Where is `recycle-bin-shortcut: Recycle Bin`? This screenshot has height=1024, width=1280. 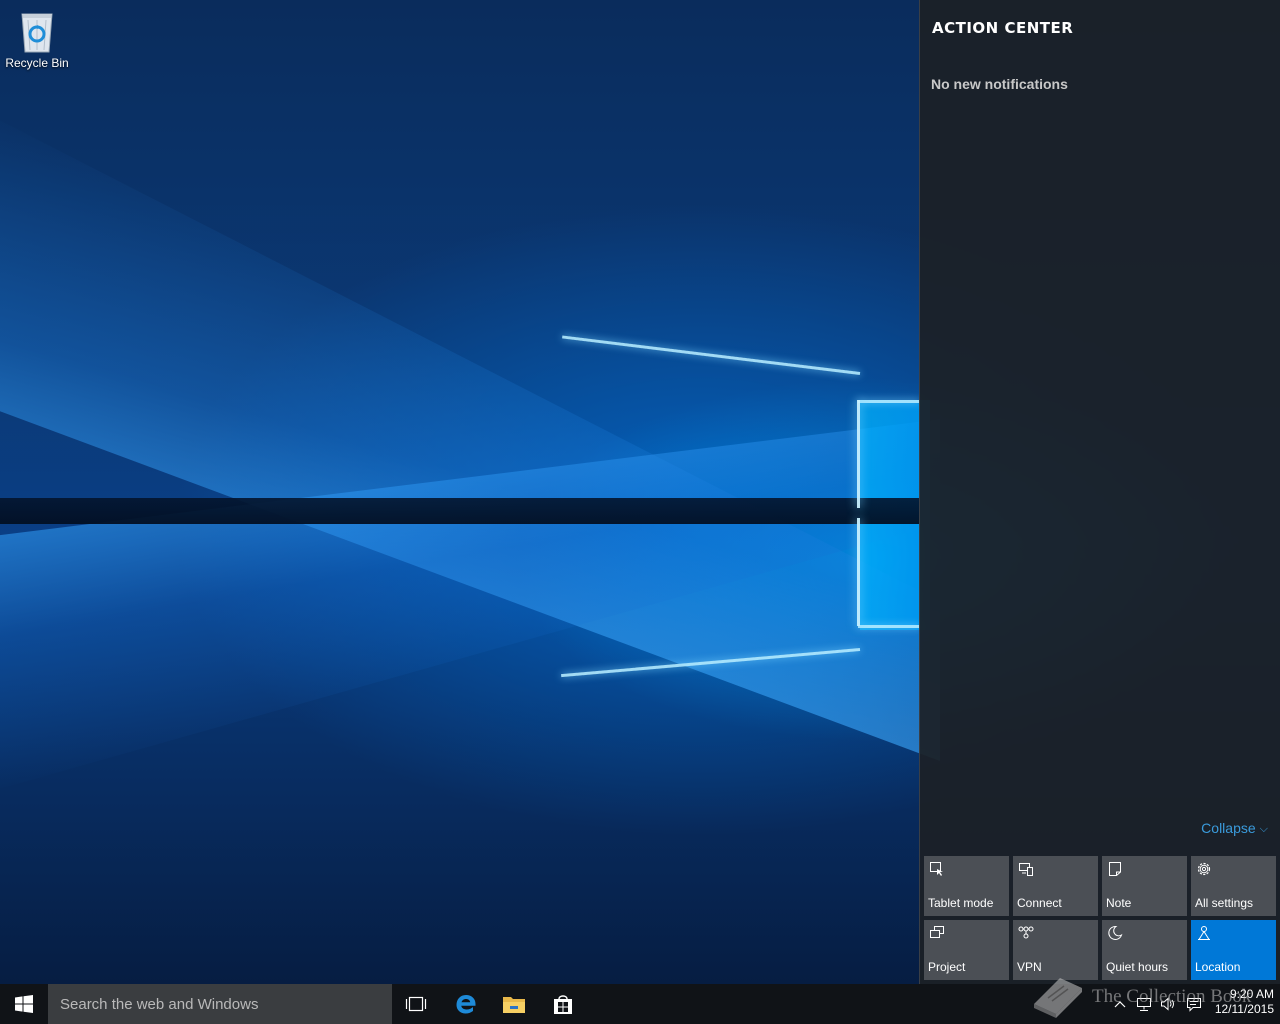 recycle-bin-shortcut: Recycle Bin is located at coordinates (37, 39).